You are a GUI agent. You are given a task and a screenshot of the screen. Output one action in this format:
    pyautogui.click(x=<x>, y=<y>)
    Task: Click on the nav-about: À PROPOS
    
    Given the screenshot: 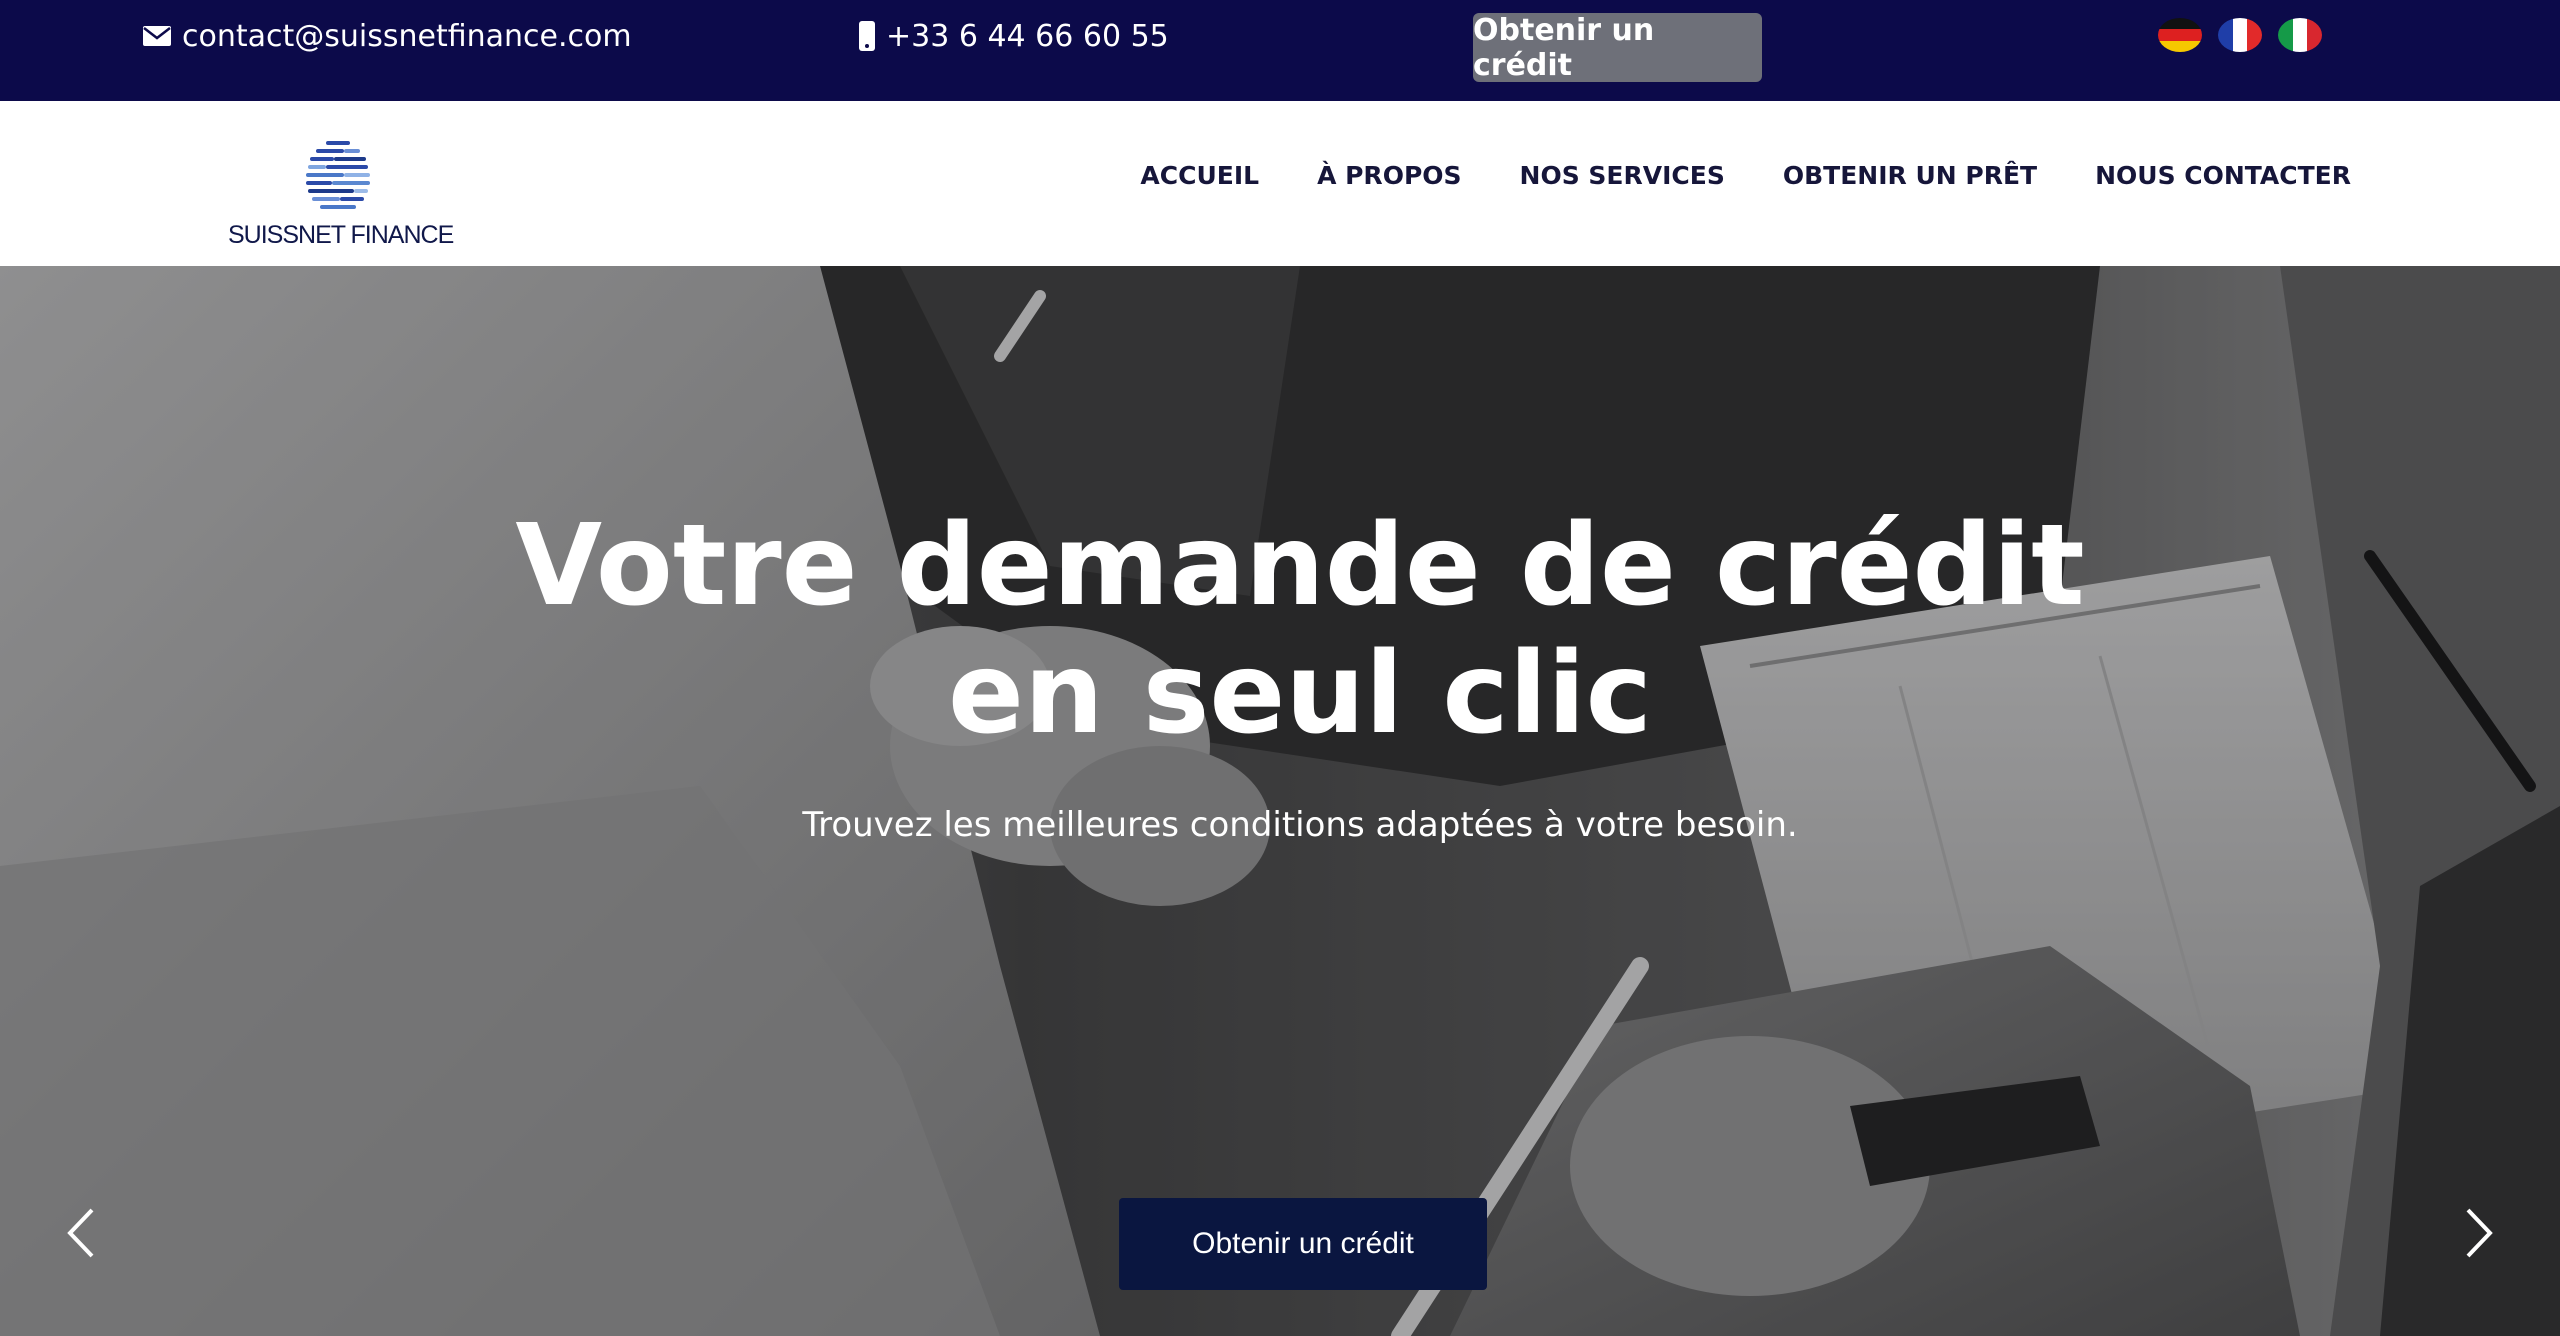 What is the action you would take?
    pyautogui.click(x=1389, y=175)
    